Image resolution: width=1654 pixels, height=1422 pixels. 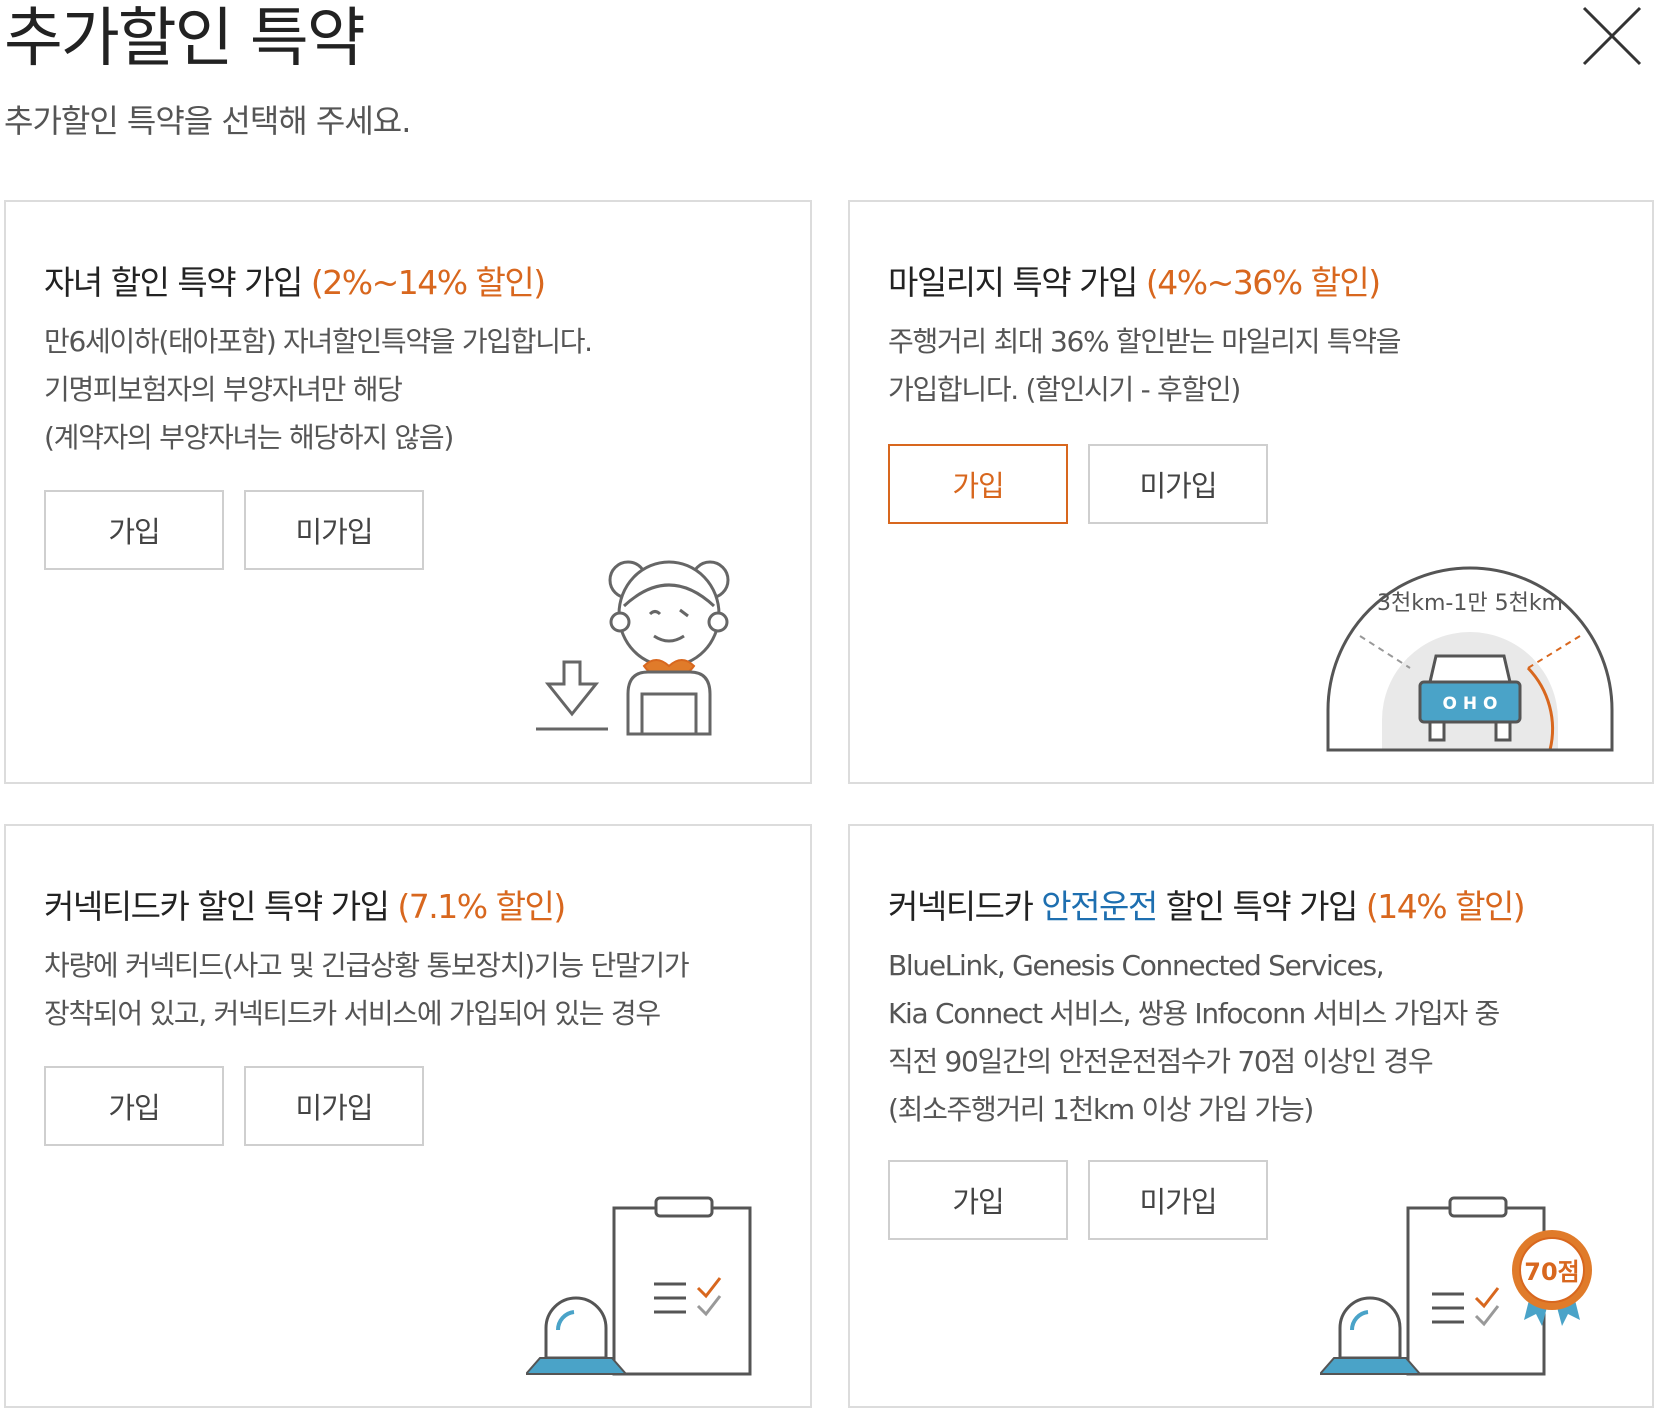 I want to click on description-line: (최소주행거리 1천km 이상 가입 가능), so click(x=1101, y=1109).